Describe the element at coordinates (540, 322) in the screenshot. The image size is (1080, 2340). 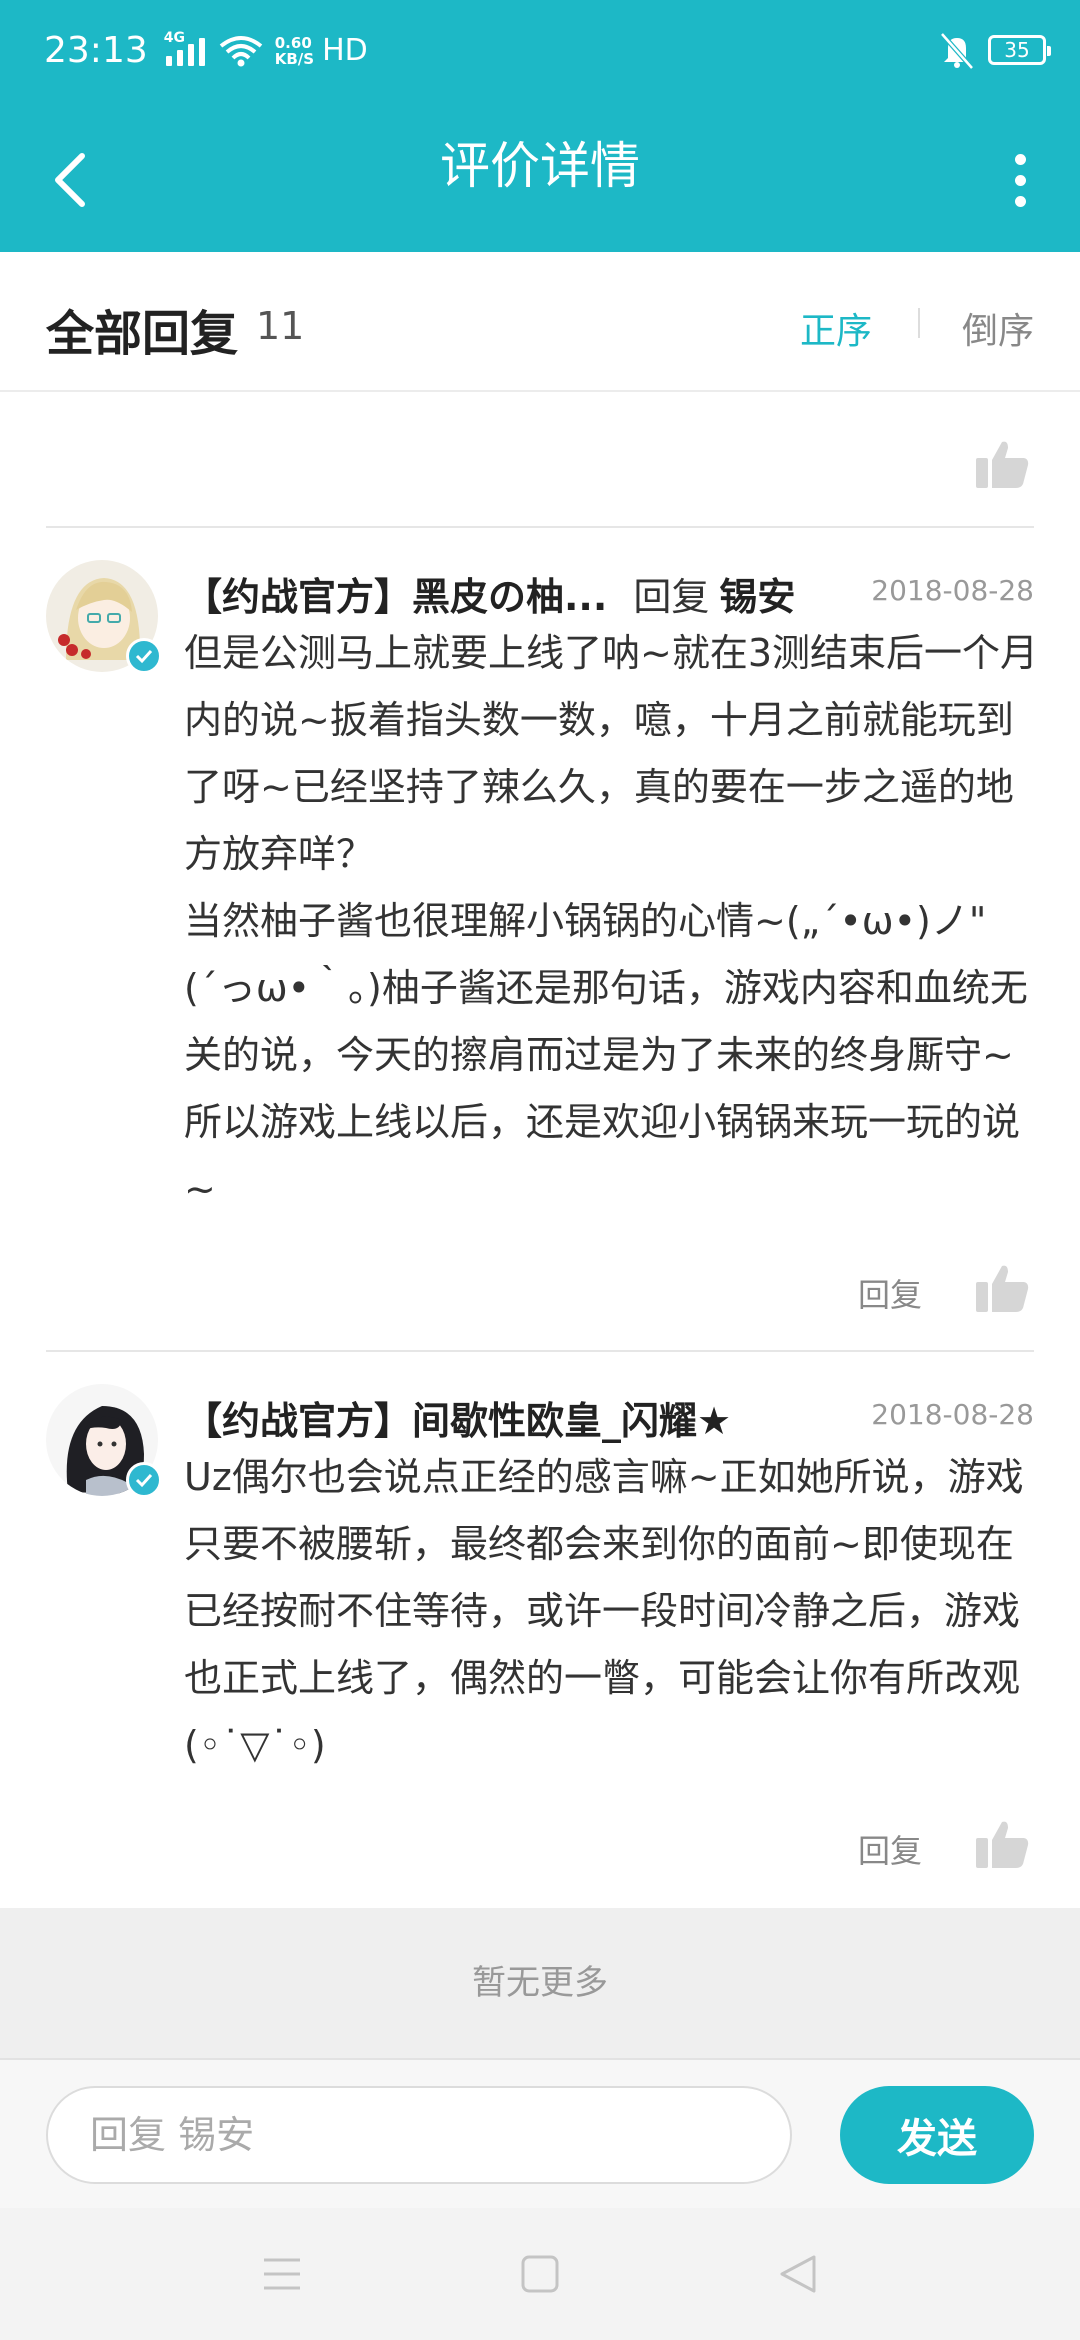
I see `replies-header: 全部回复 11 正序 倒序` at that location.